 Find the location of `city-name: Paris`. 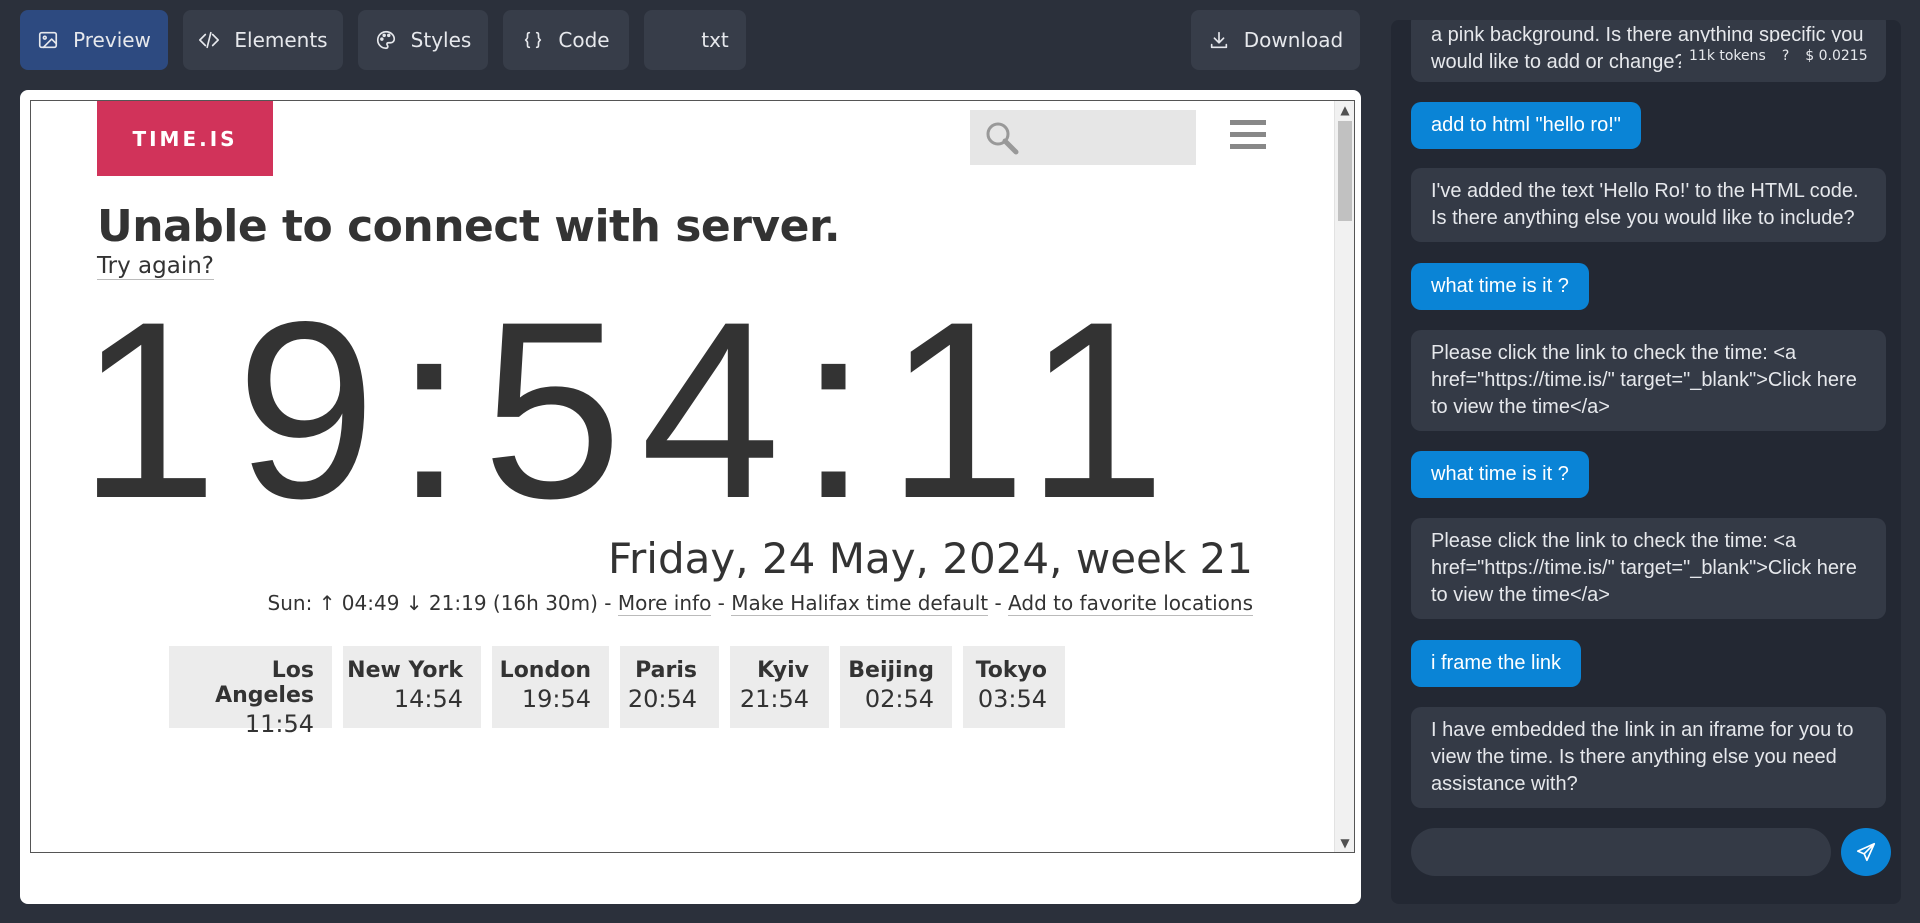

city-name: Paris is located at coordinates (666, 670).